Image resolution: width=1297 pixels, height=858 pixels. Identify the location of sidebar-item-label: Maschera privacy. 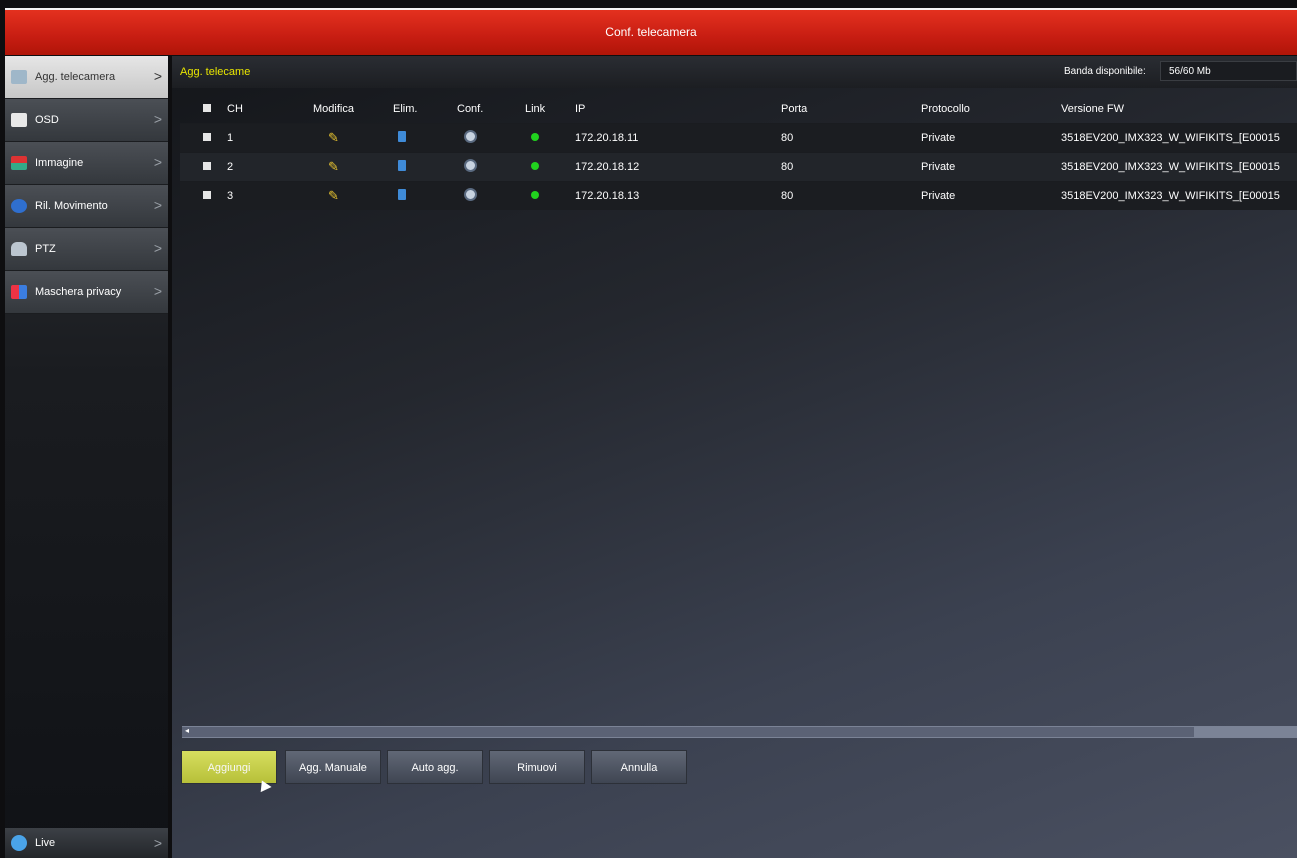
(78, 292).